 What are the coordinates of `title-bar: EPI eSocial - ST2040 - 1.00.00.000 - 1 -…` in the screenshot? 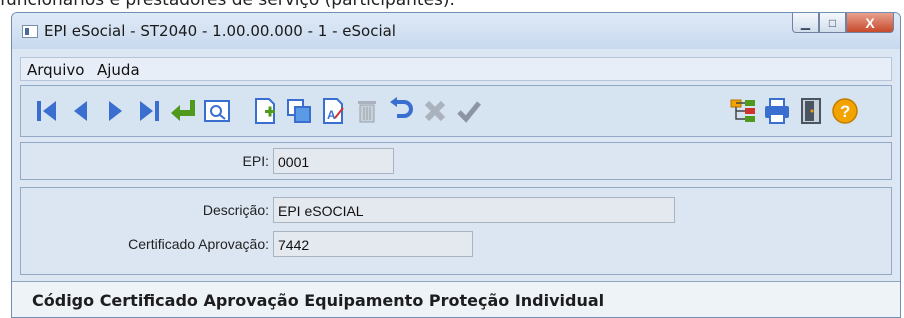 It's located at (456, 31).